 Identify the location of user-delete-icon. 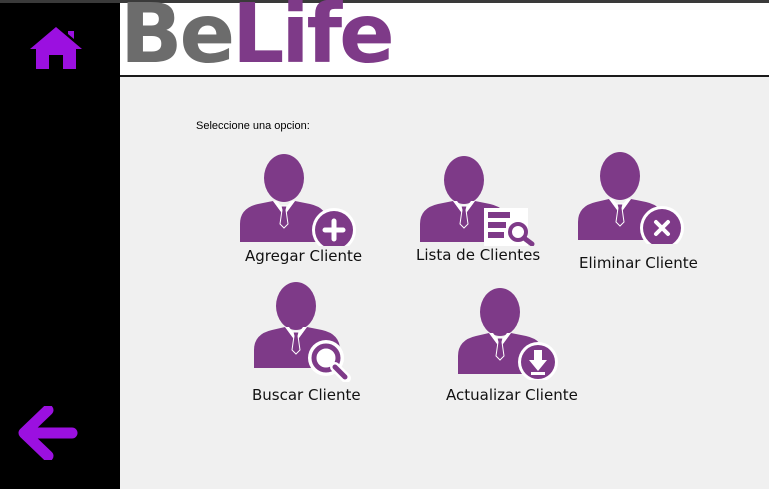
(631, 198).